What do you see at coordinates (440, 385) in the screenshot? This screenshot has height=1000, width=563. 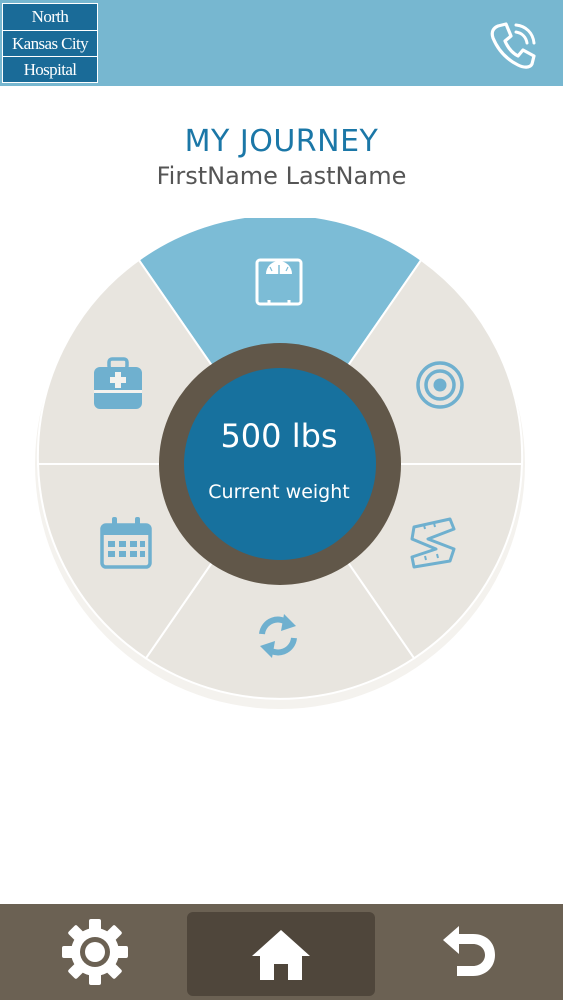 I see `target-icon` at bounding box center [440, 385].